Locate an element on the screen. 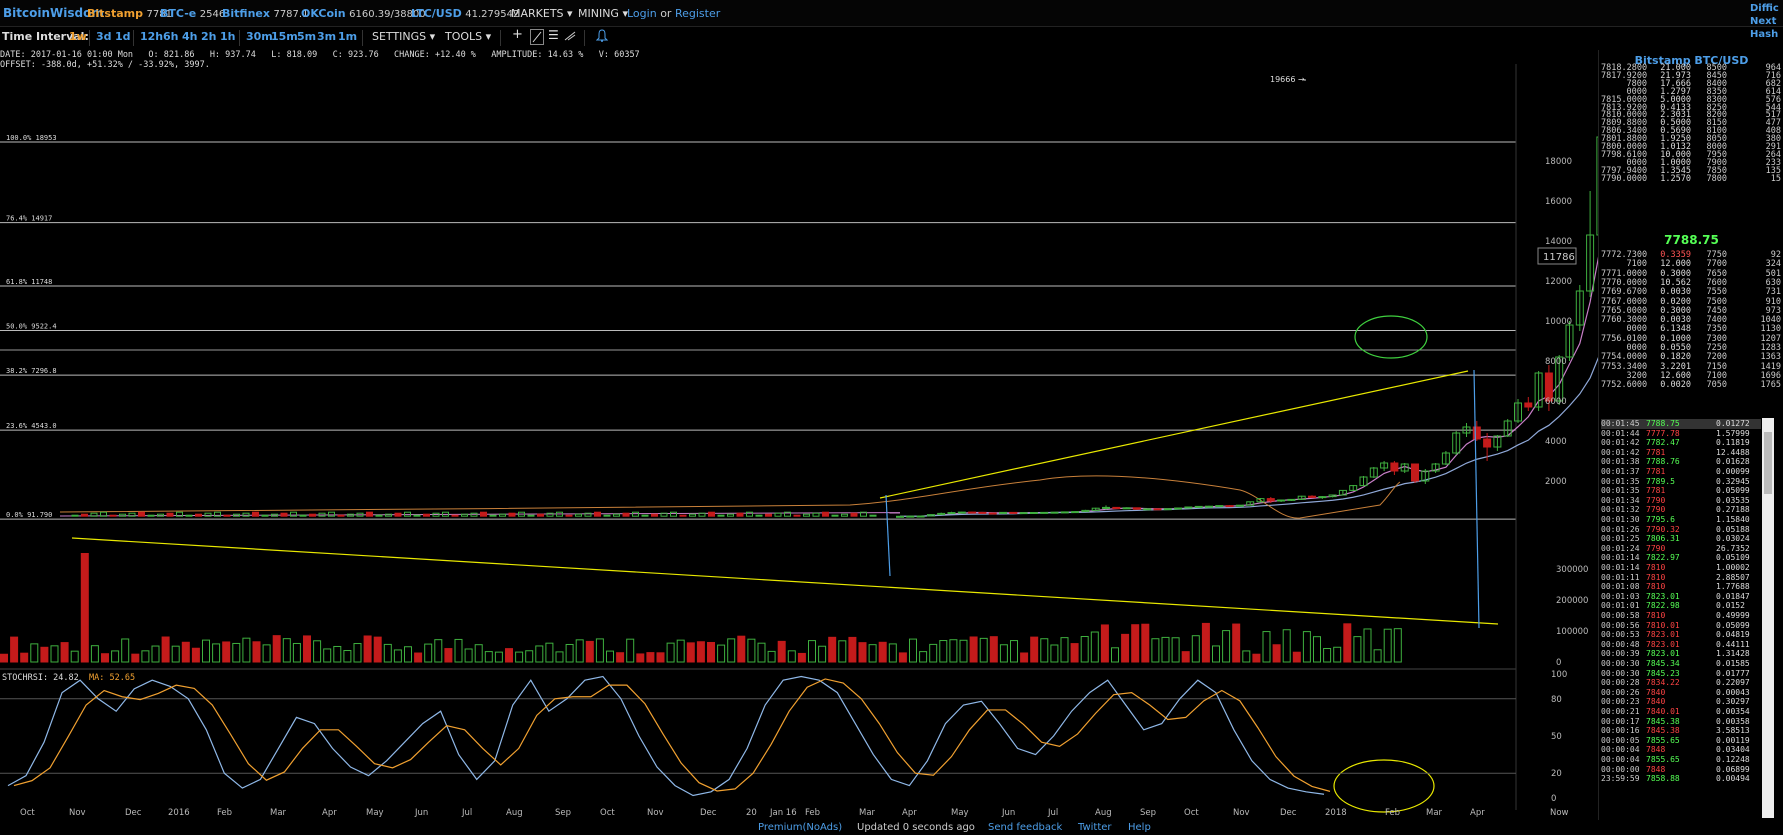 This screenshot has width=1783, height=835. twitter-link: Twitter is located at coordinates (1095, 827).